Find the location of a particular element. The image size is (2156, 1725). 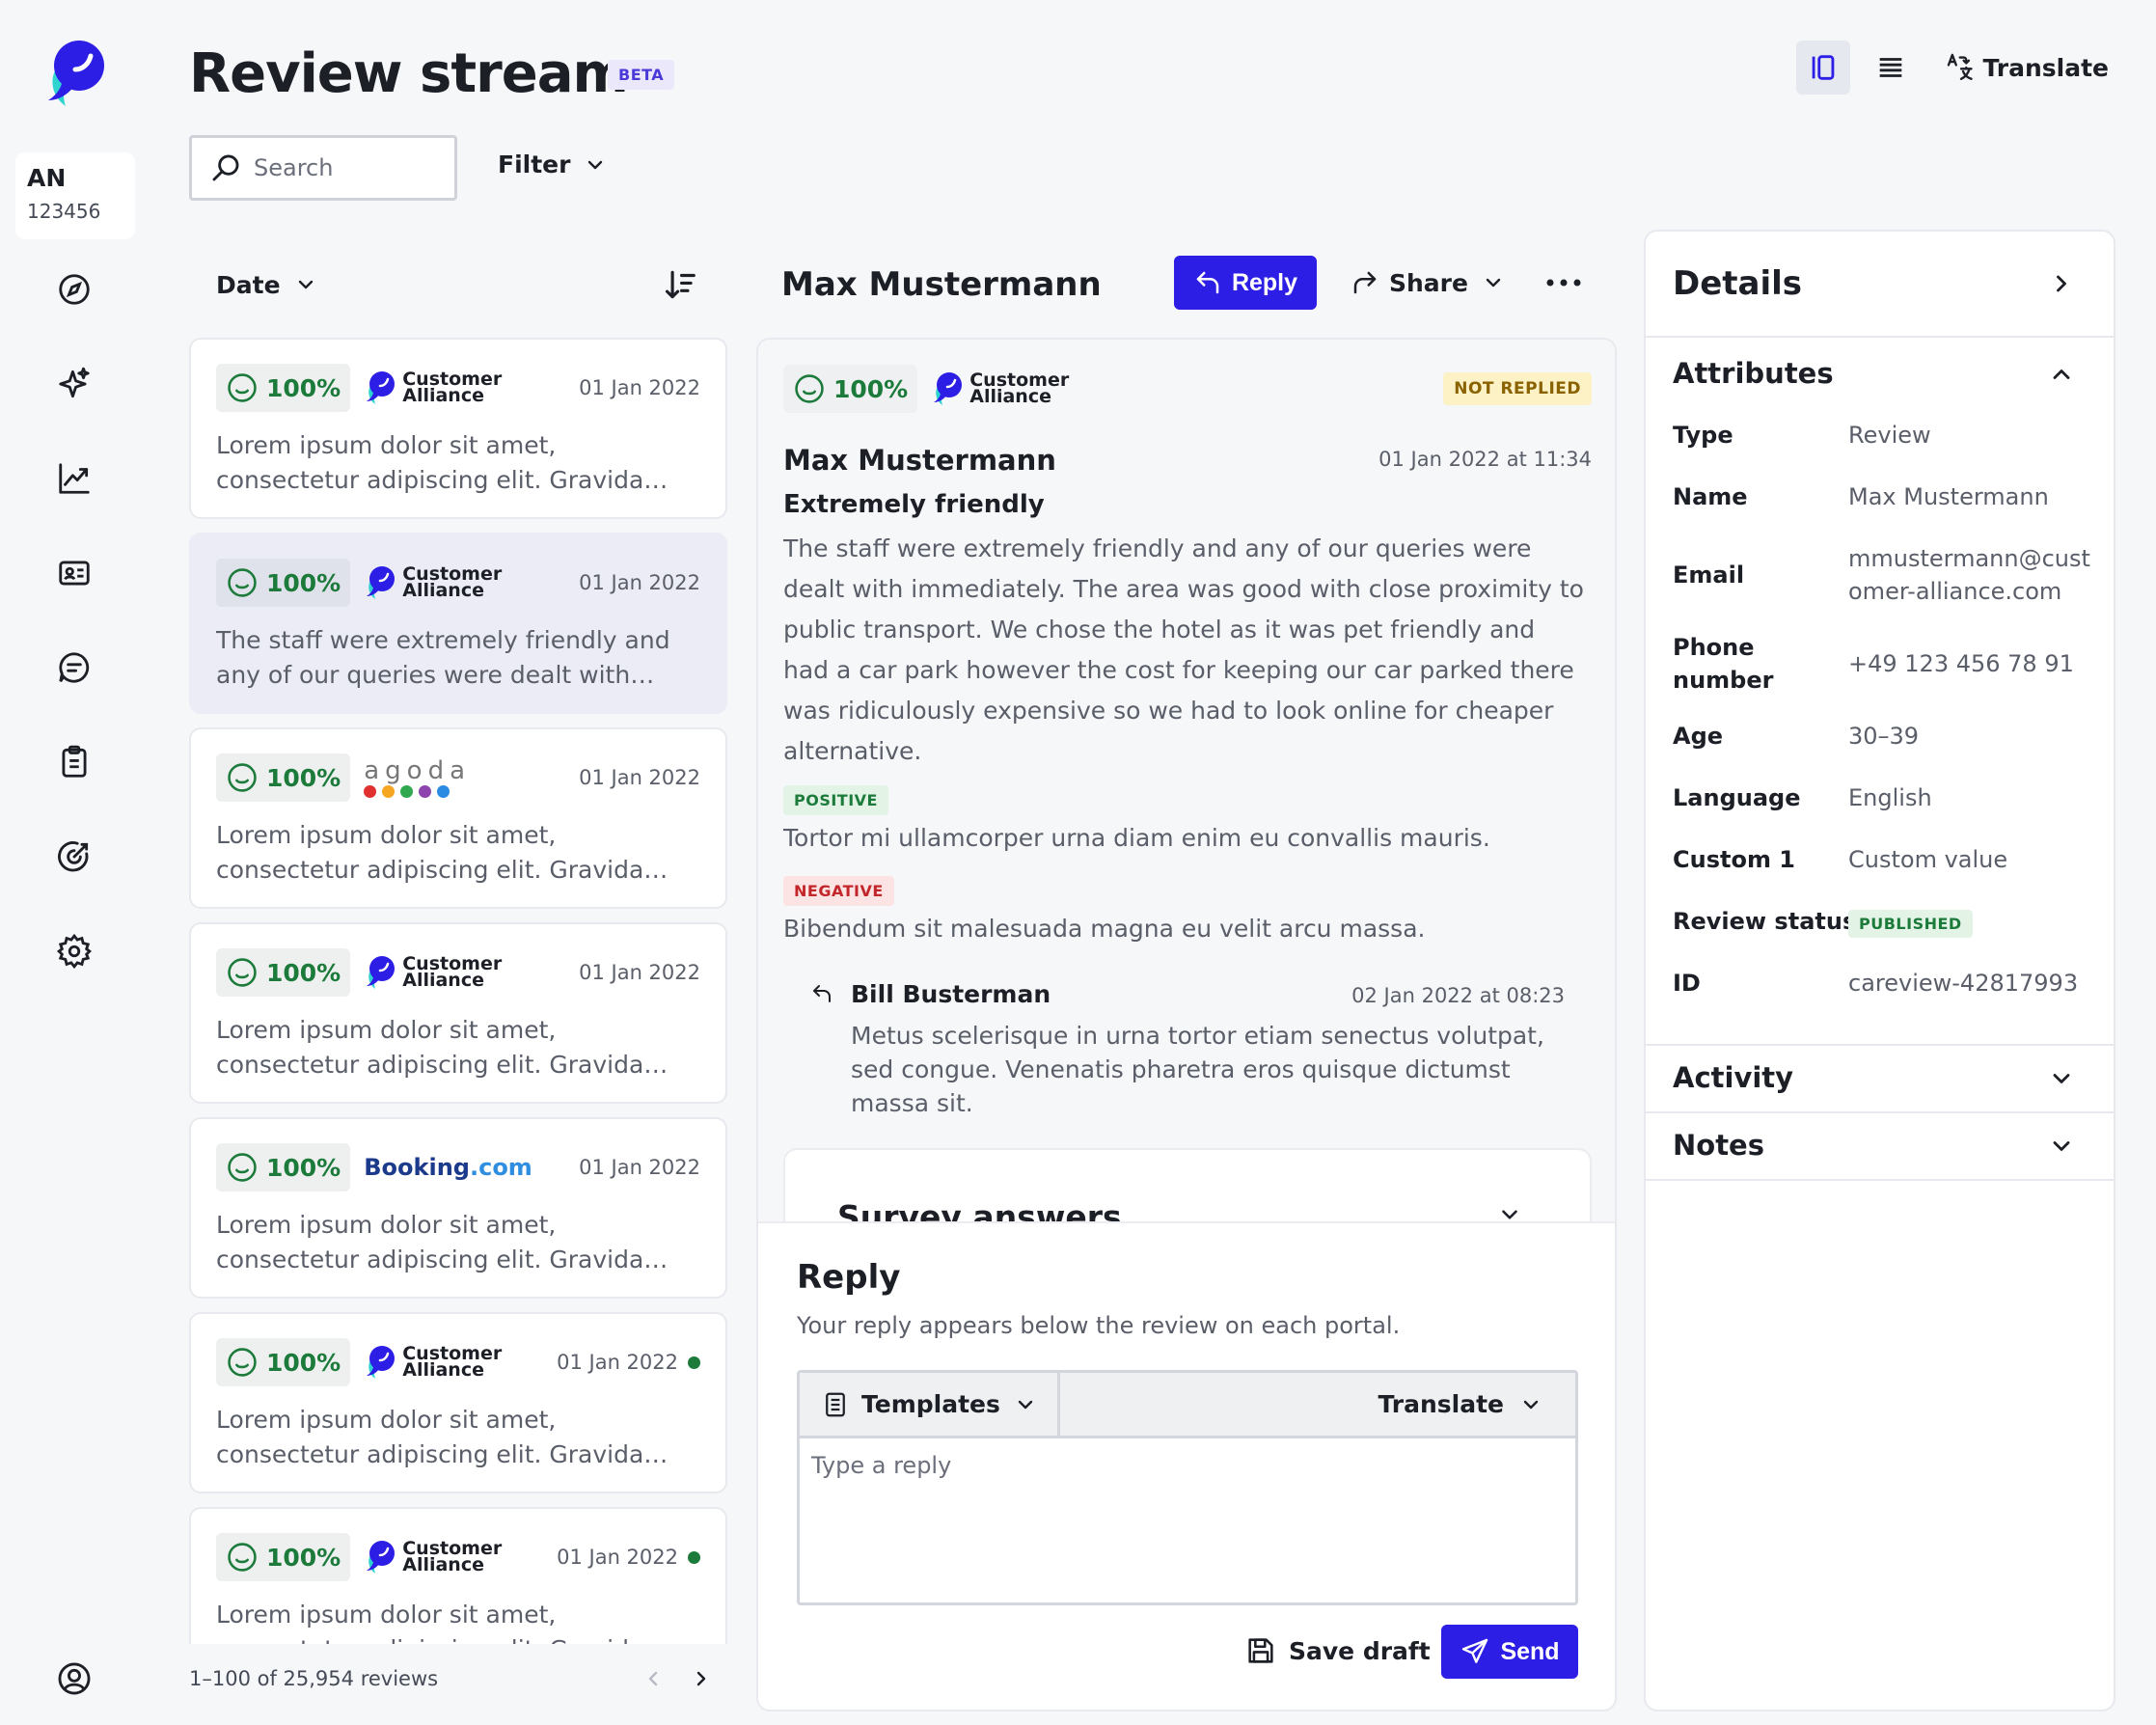

sort-descending-icon is located at coordinates (680, 285).